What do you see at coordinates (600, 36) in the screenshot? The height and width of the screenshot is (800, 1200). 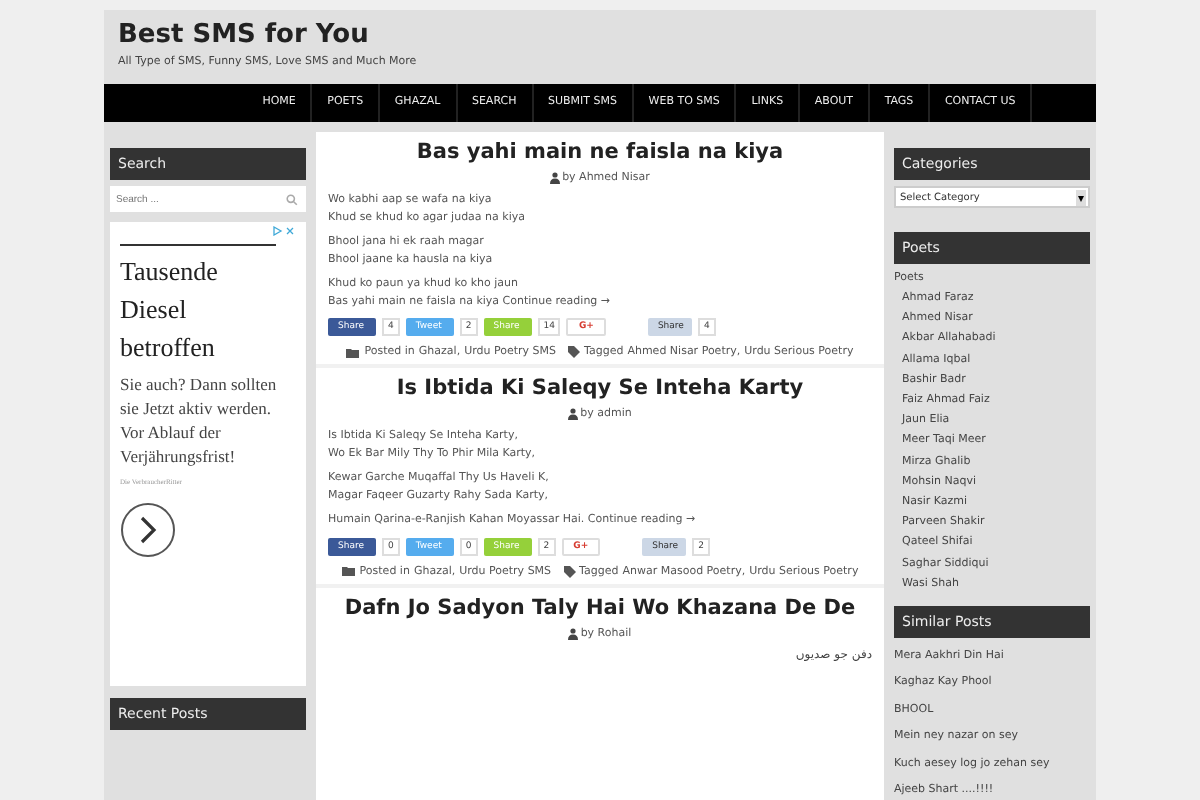 I see `site-title: Best SMS for You` at bounding box center [600, 36].